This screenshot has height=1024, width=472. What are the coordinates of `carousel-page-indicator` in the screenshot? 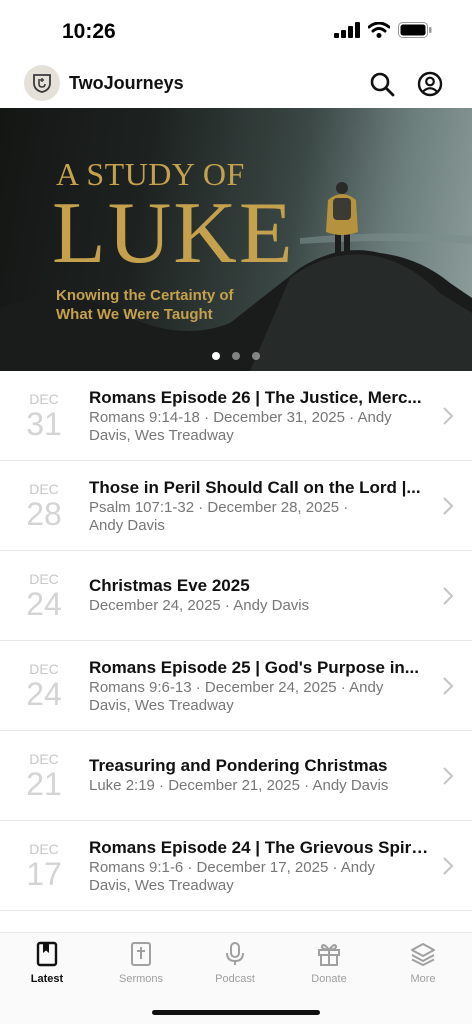 It's located at (236, 356).